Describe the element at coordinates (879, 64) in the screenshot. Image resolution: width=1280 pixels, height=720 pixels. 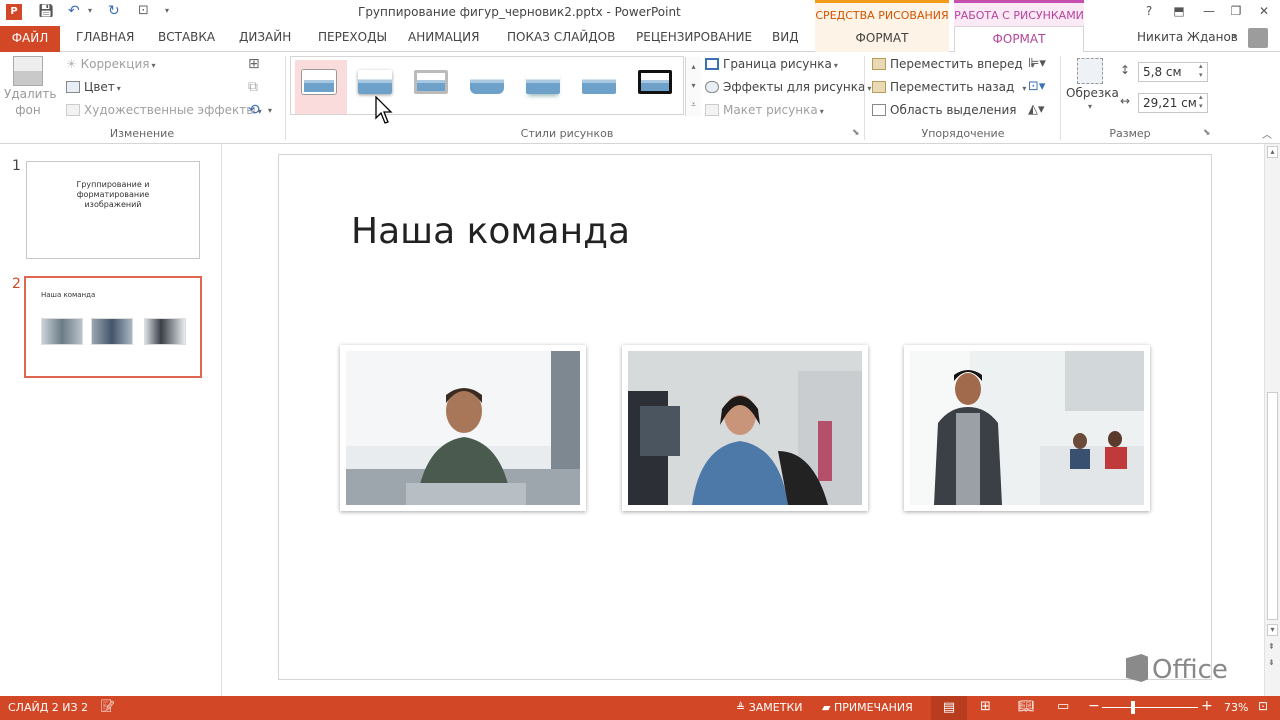
I see `bring-forward-icon` at that location.